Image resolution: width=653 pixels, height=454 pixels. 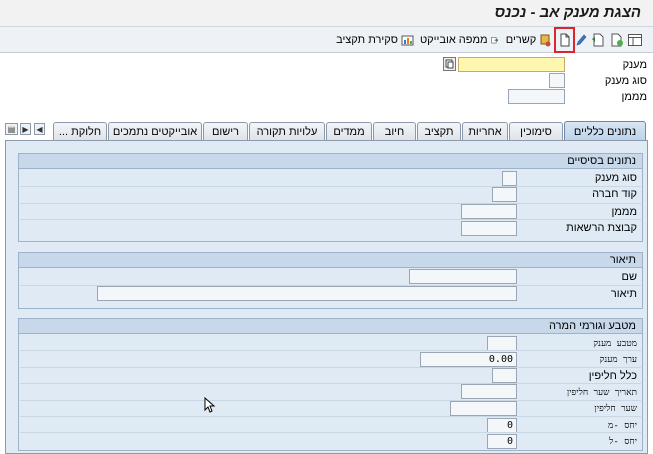 What do you see at coordinates (605, 131) in the screenshot?
I see `tab-general-data: נתונים כלליים` at bounding box center [605, 131].